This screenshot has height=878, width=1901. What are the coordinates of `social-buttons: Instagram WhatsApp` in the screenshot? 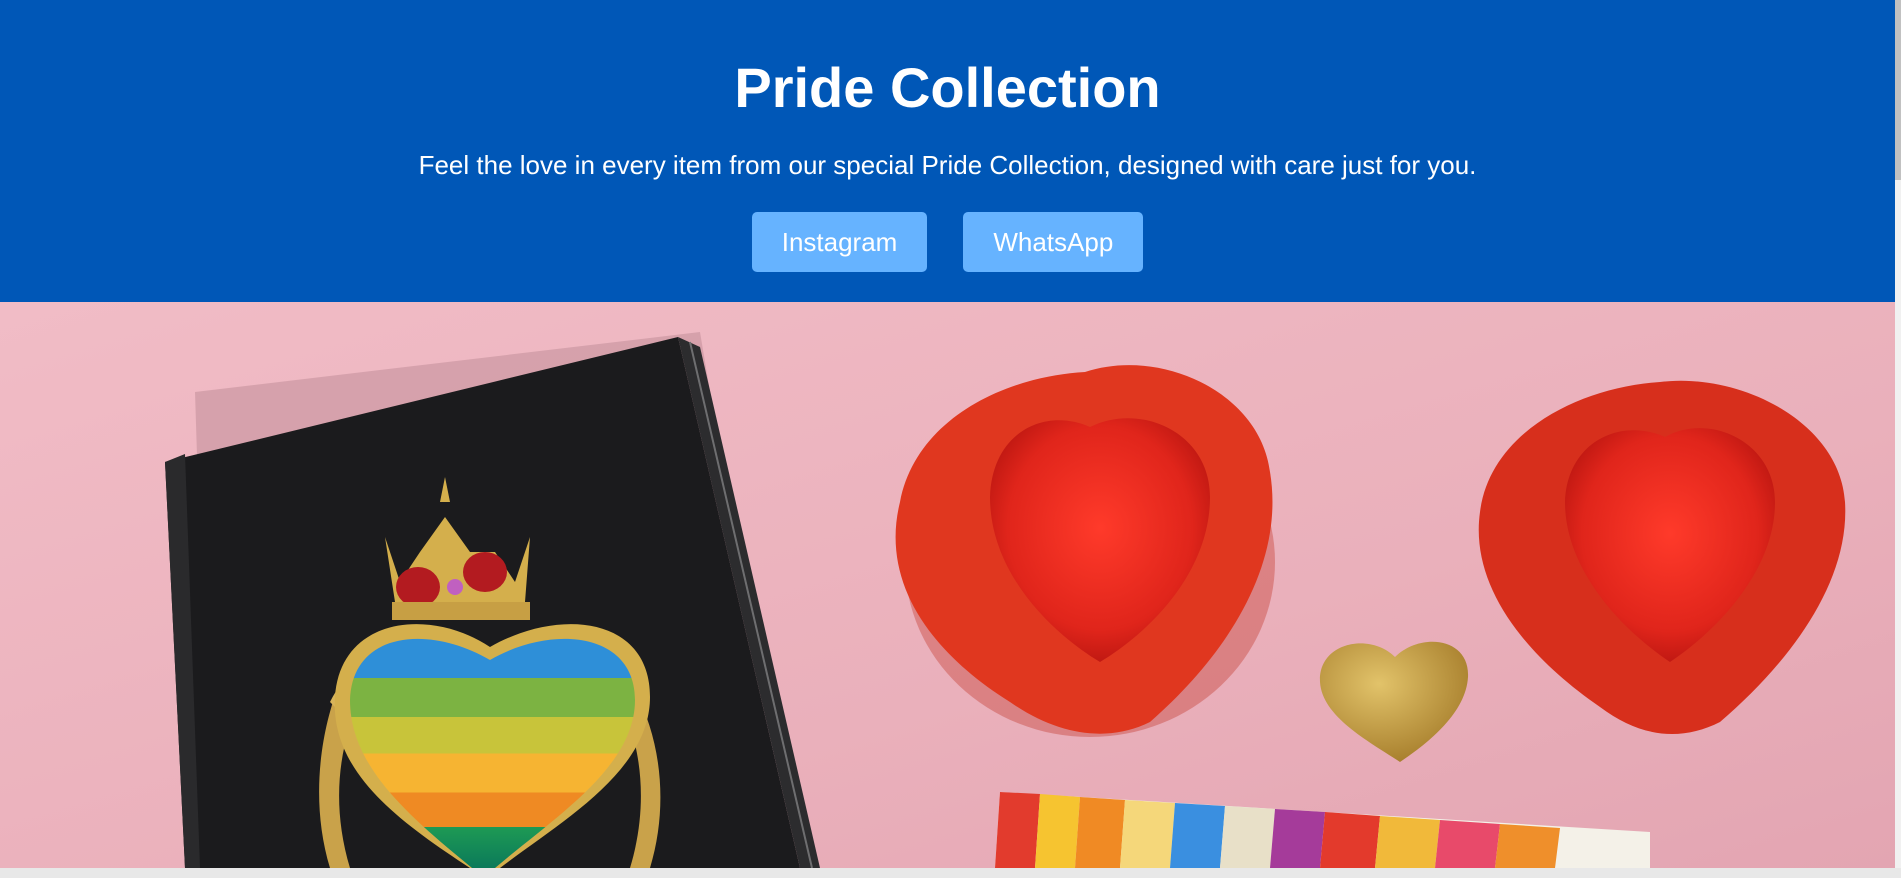 It's located at (947, 242).